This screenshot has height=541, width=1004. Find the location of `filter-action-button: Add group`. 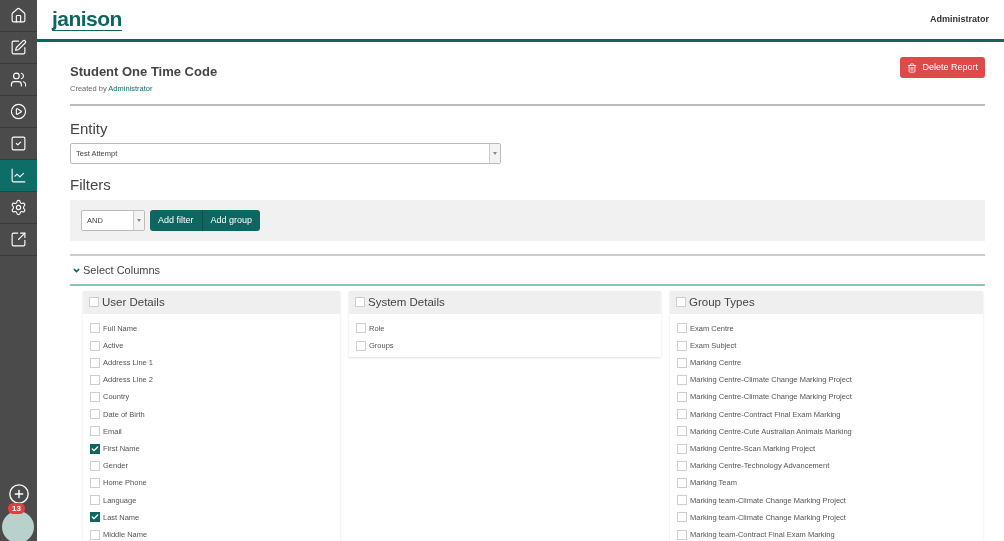

filter-action-button: Add group is located at coordinates (231, 221).